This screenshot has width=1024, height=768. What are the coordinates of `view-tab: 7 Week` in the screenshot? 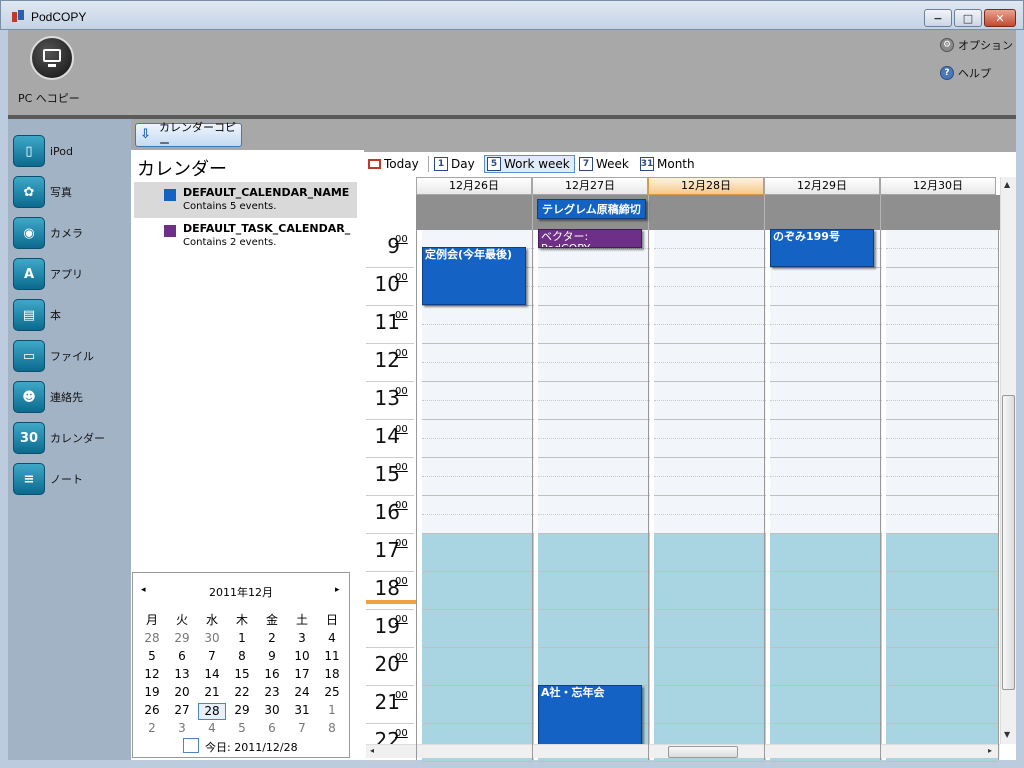 It's located at (604, 164).